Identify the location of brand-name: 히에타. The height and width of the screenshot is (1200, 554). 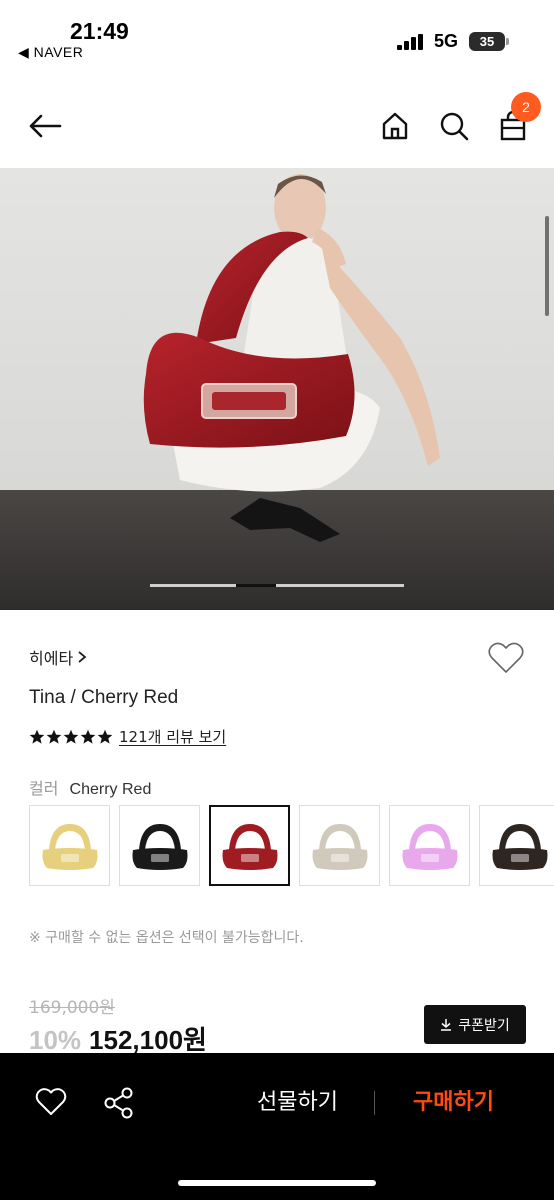
(51, 658).